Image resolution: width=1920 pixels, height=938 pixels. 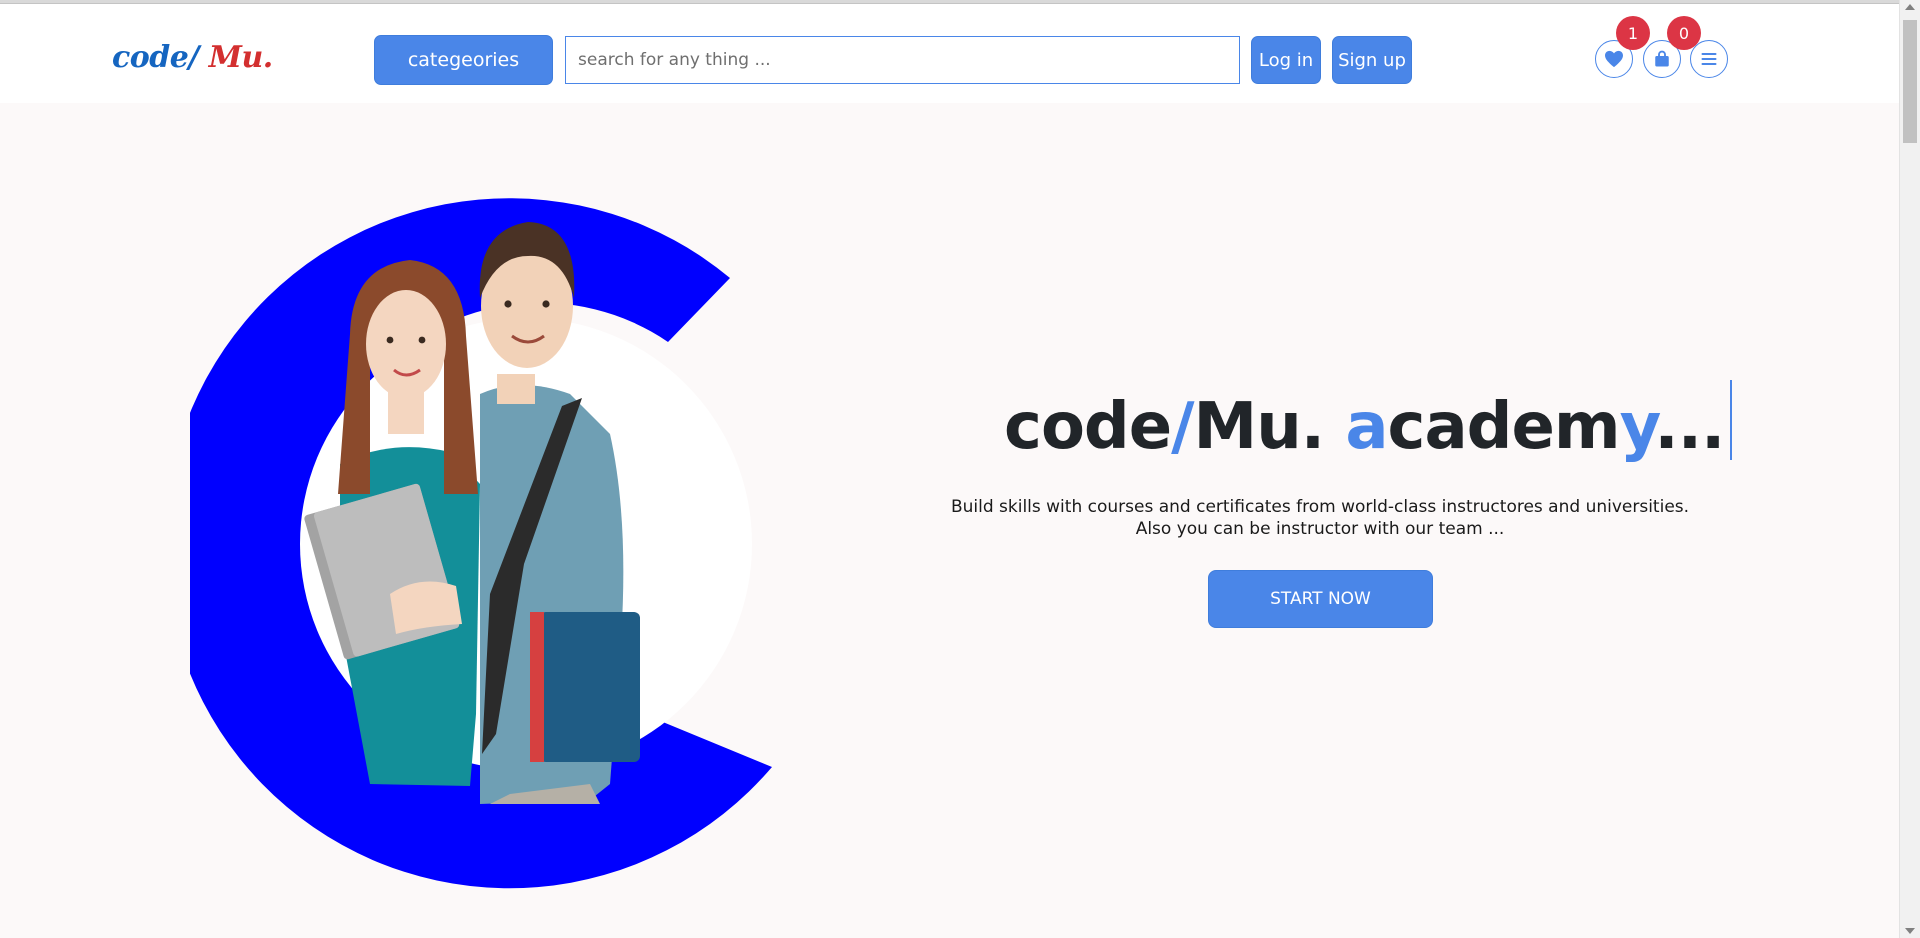 I want to click on menu-button, so click(x=1709, y=59).